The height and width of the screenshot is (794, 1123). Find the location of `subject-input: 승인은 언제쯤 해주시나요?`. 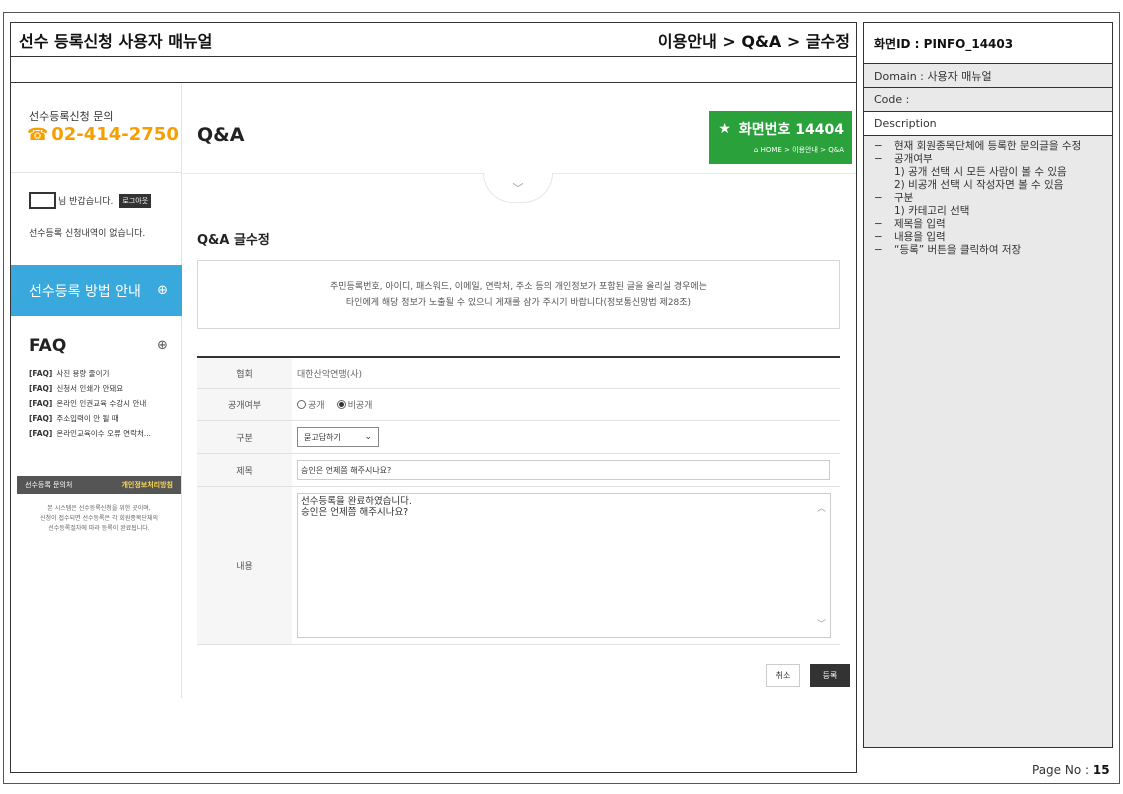

subject-input: 승인은 언제쯤 해주시나요? is located at coordinates (563, 470).